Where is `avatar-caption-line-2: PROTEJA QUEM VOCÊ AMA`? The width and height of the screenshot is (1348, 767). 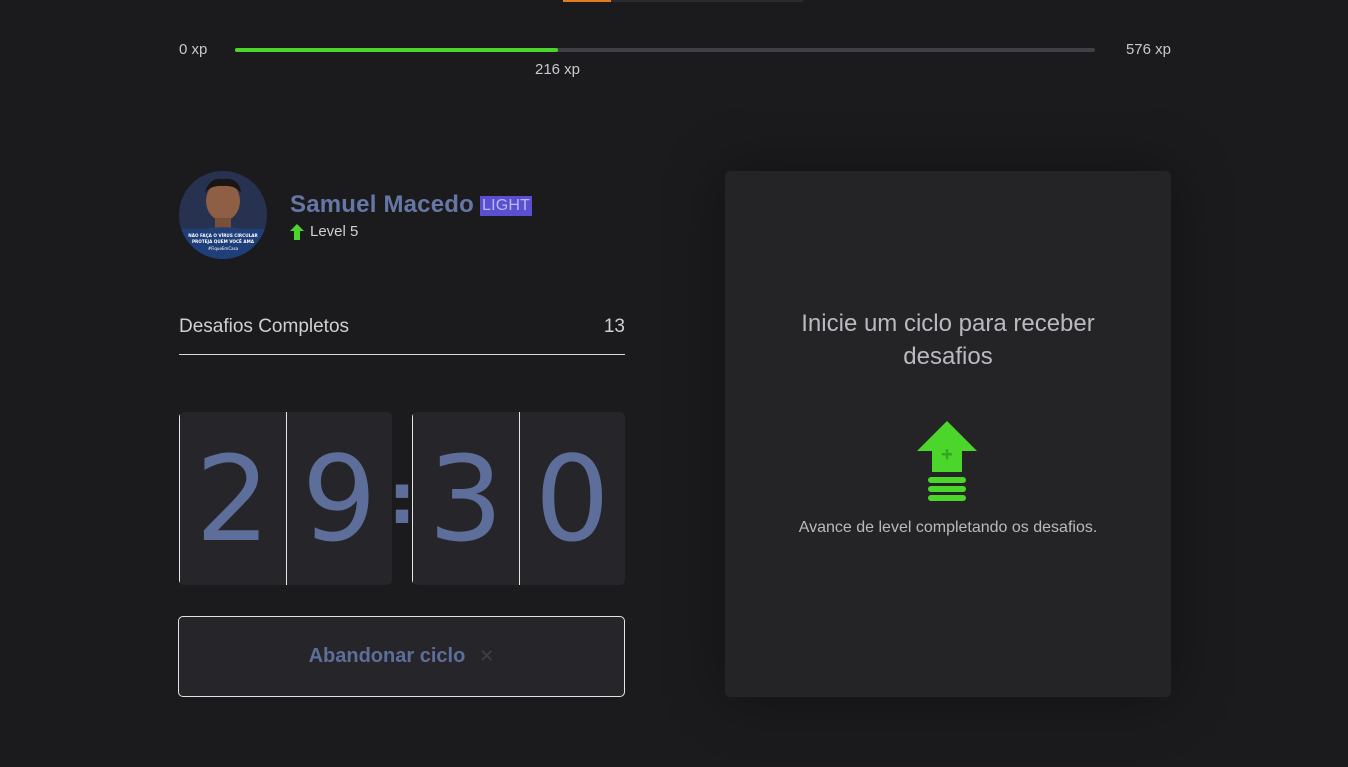 avatar-caption-line-2: PROTEJA QUEM VOCÊ AMA is located at coordinates (223, 241).